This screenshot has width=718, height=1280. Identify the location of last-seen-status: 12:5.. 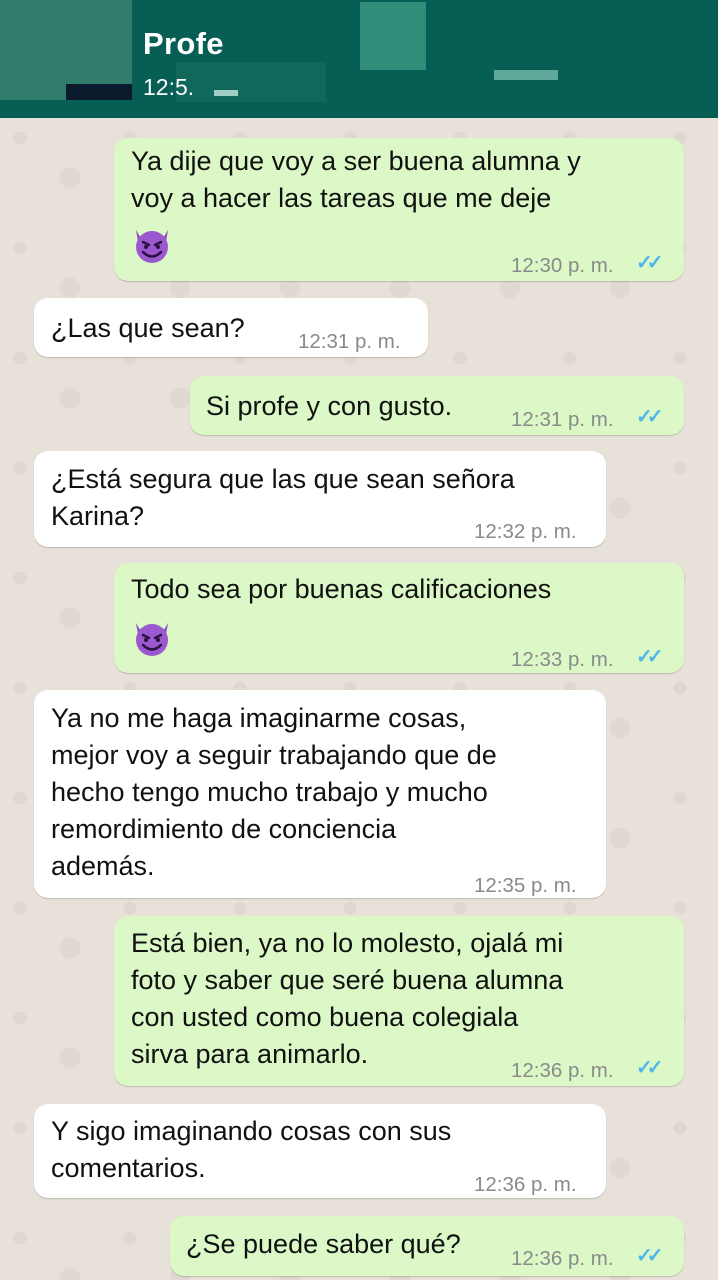
(169, 87).